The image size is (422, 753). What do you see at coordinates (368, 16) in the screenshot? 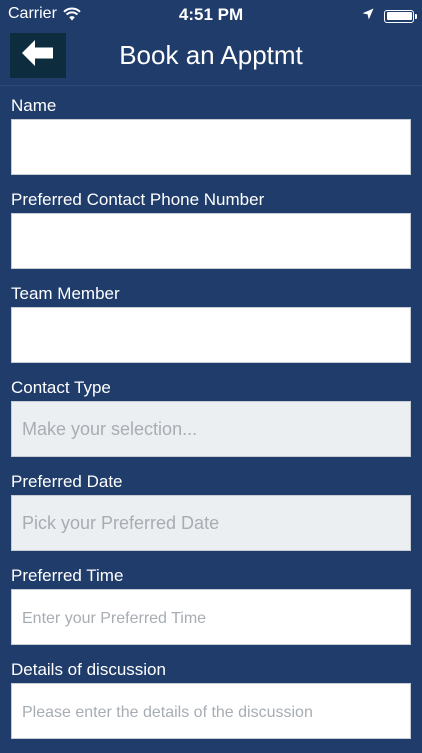
I see `location-arrow-icon` at bounding box center [368, 16].